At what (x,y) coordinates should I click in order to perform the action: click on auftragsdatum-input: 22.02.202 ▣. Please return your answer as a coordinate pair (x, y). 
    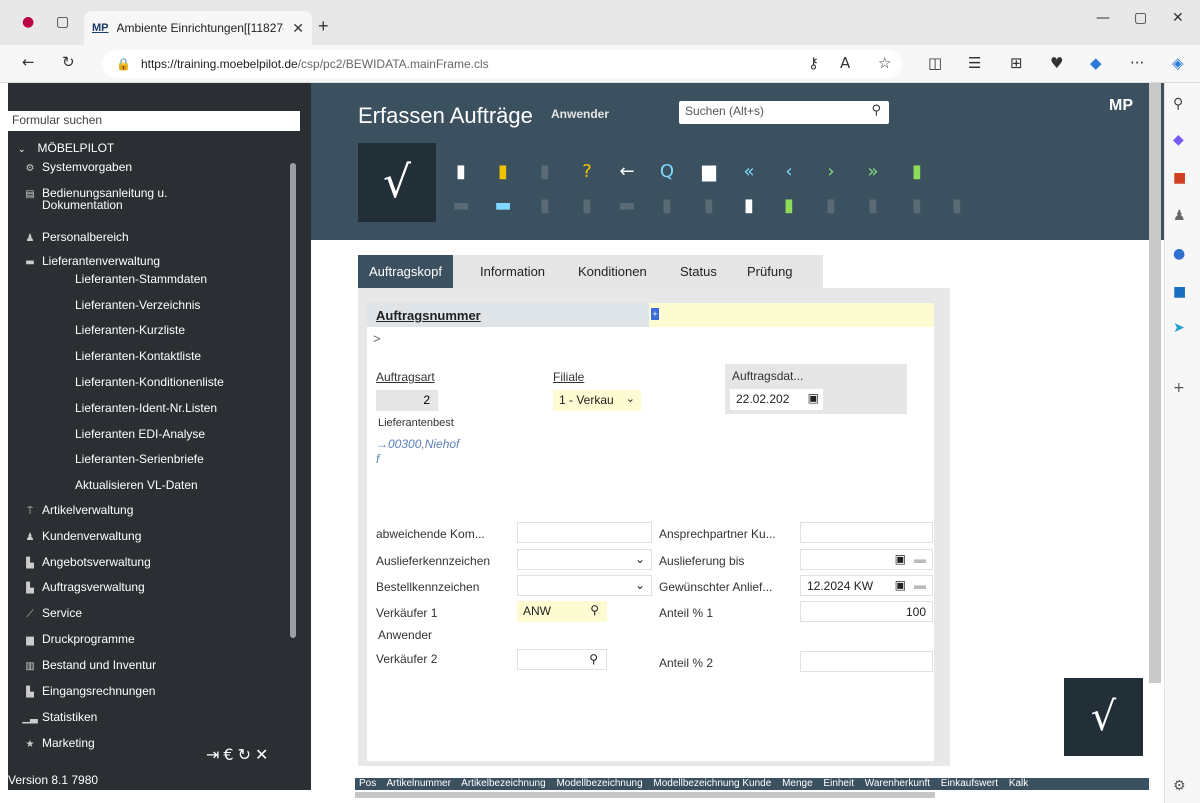
    Looking at the image, I should click on (776, 399).